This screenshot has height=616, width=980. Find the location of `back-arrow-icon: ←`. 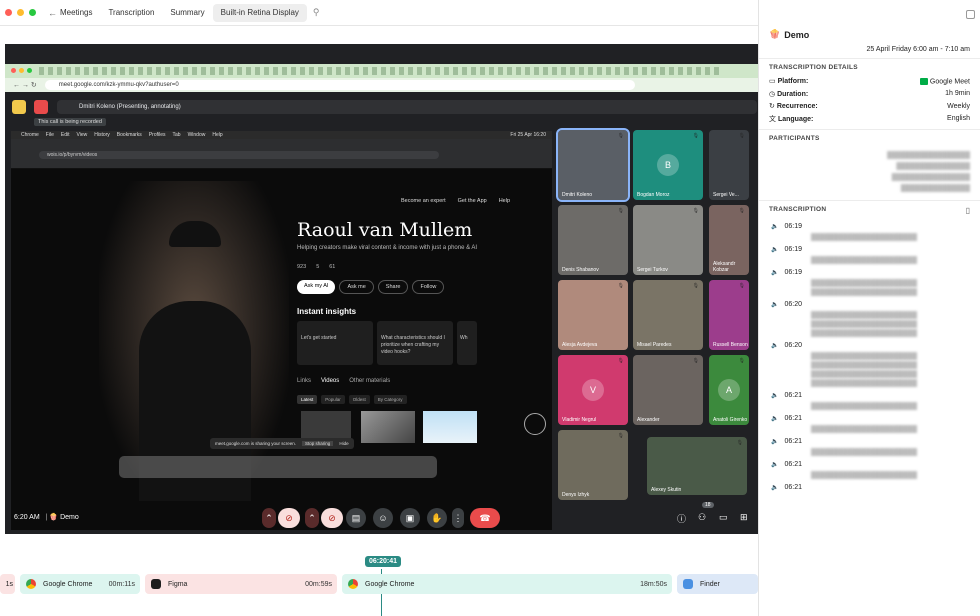

back-arrow-icon: ← is located at coordinates (52, 13).